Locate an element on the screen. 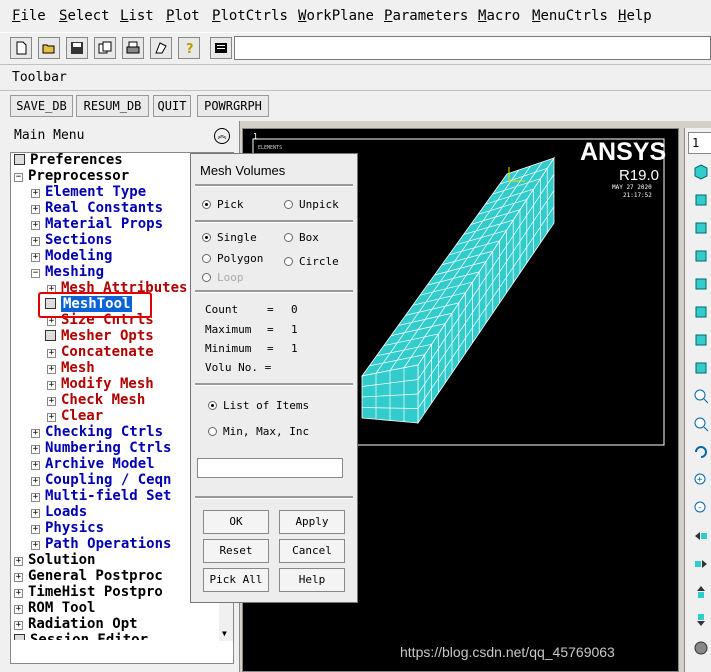 This screenshot has height=672, width=711. elements-label: ELEMENTS is located at coordinates (270, 148).